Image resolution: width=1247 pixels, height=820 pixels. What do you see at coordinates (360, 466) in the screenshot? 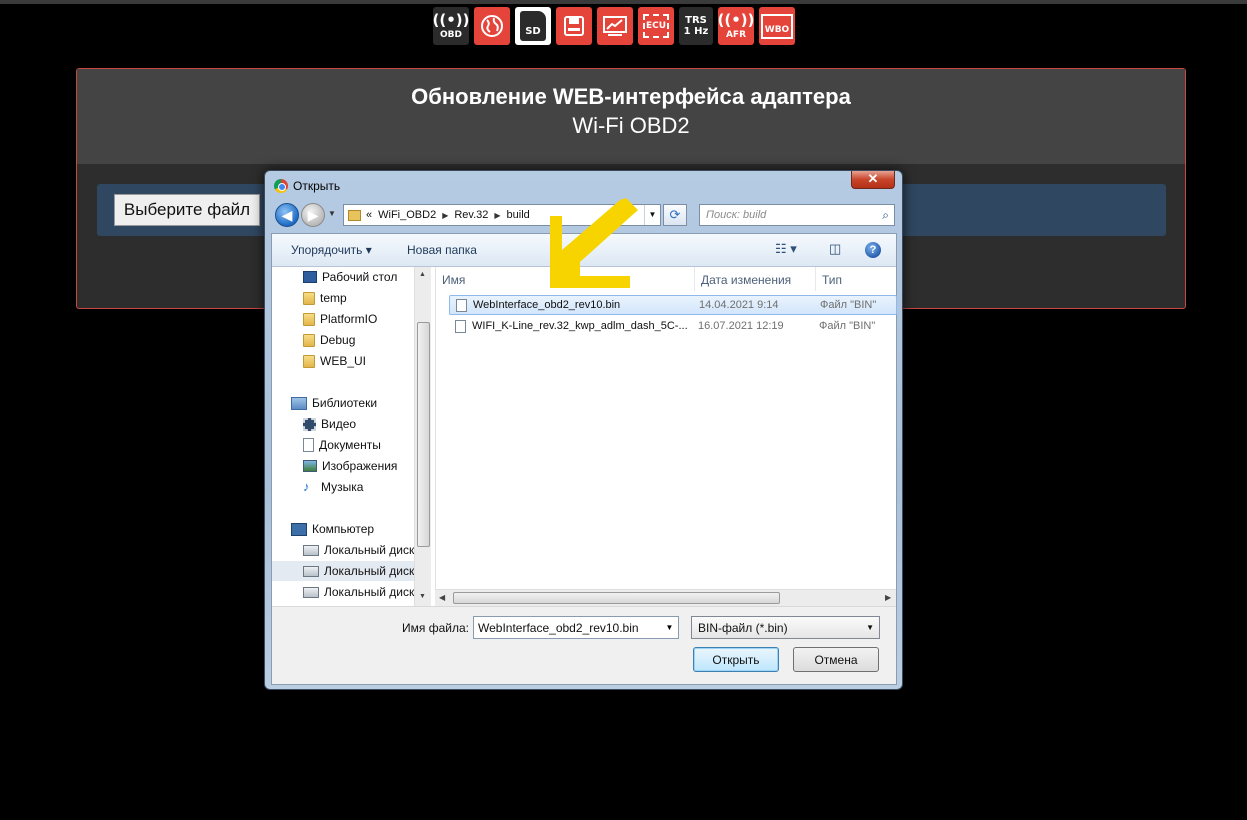
I see `nav-item-label: Изображения` at bounding box center [360, 466].